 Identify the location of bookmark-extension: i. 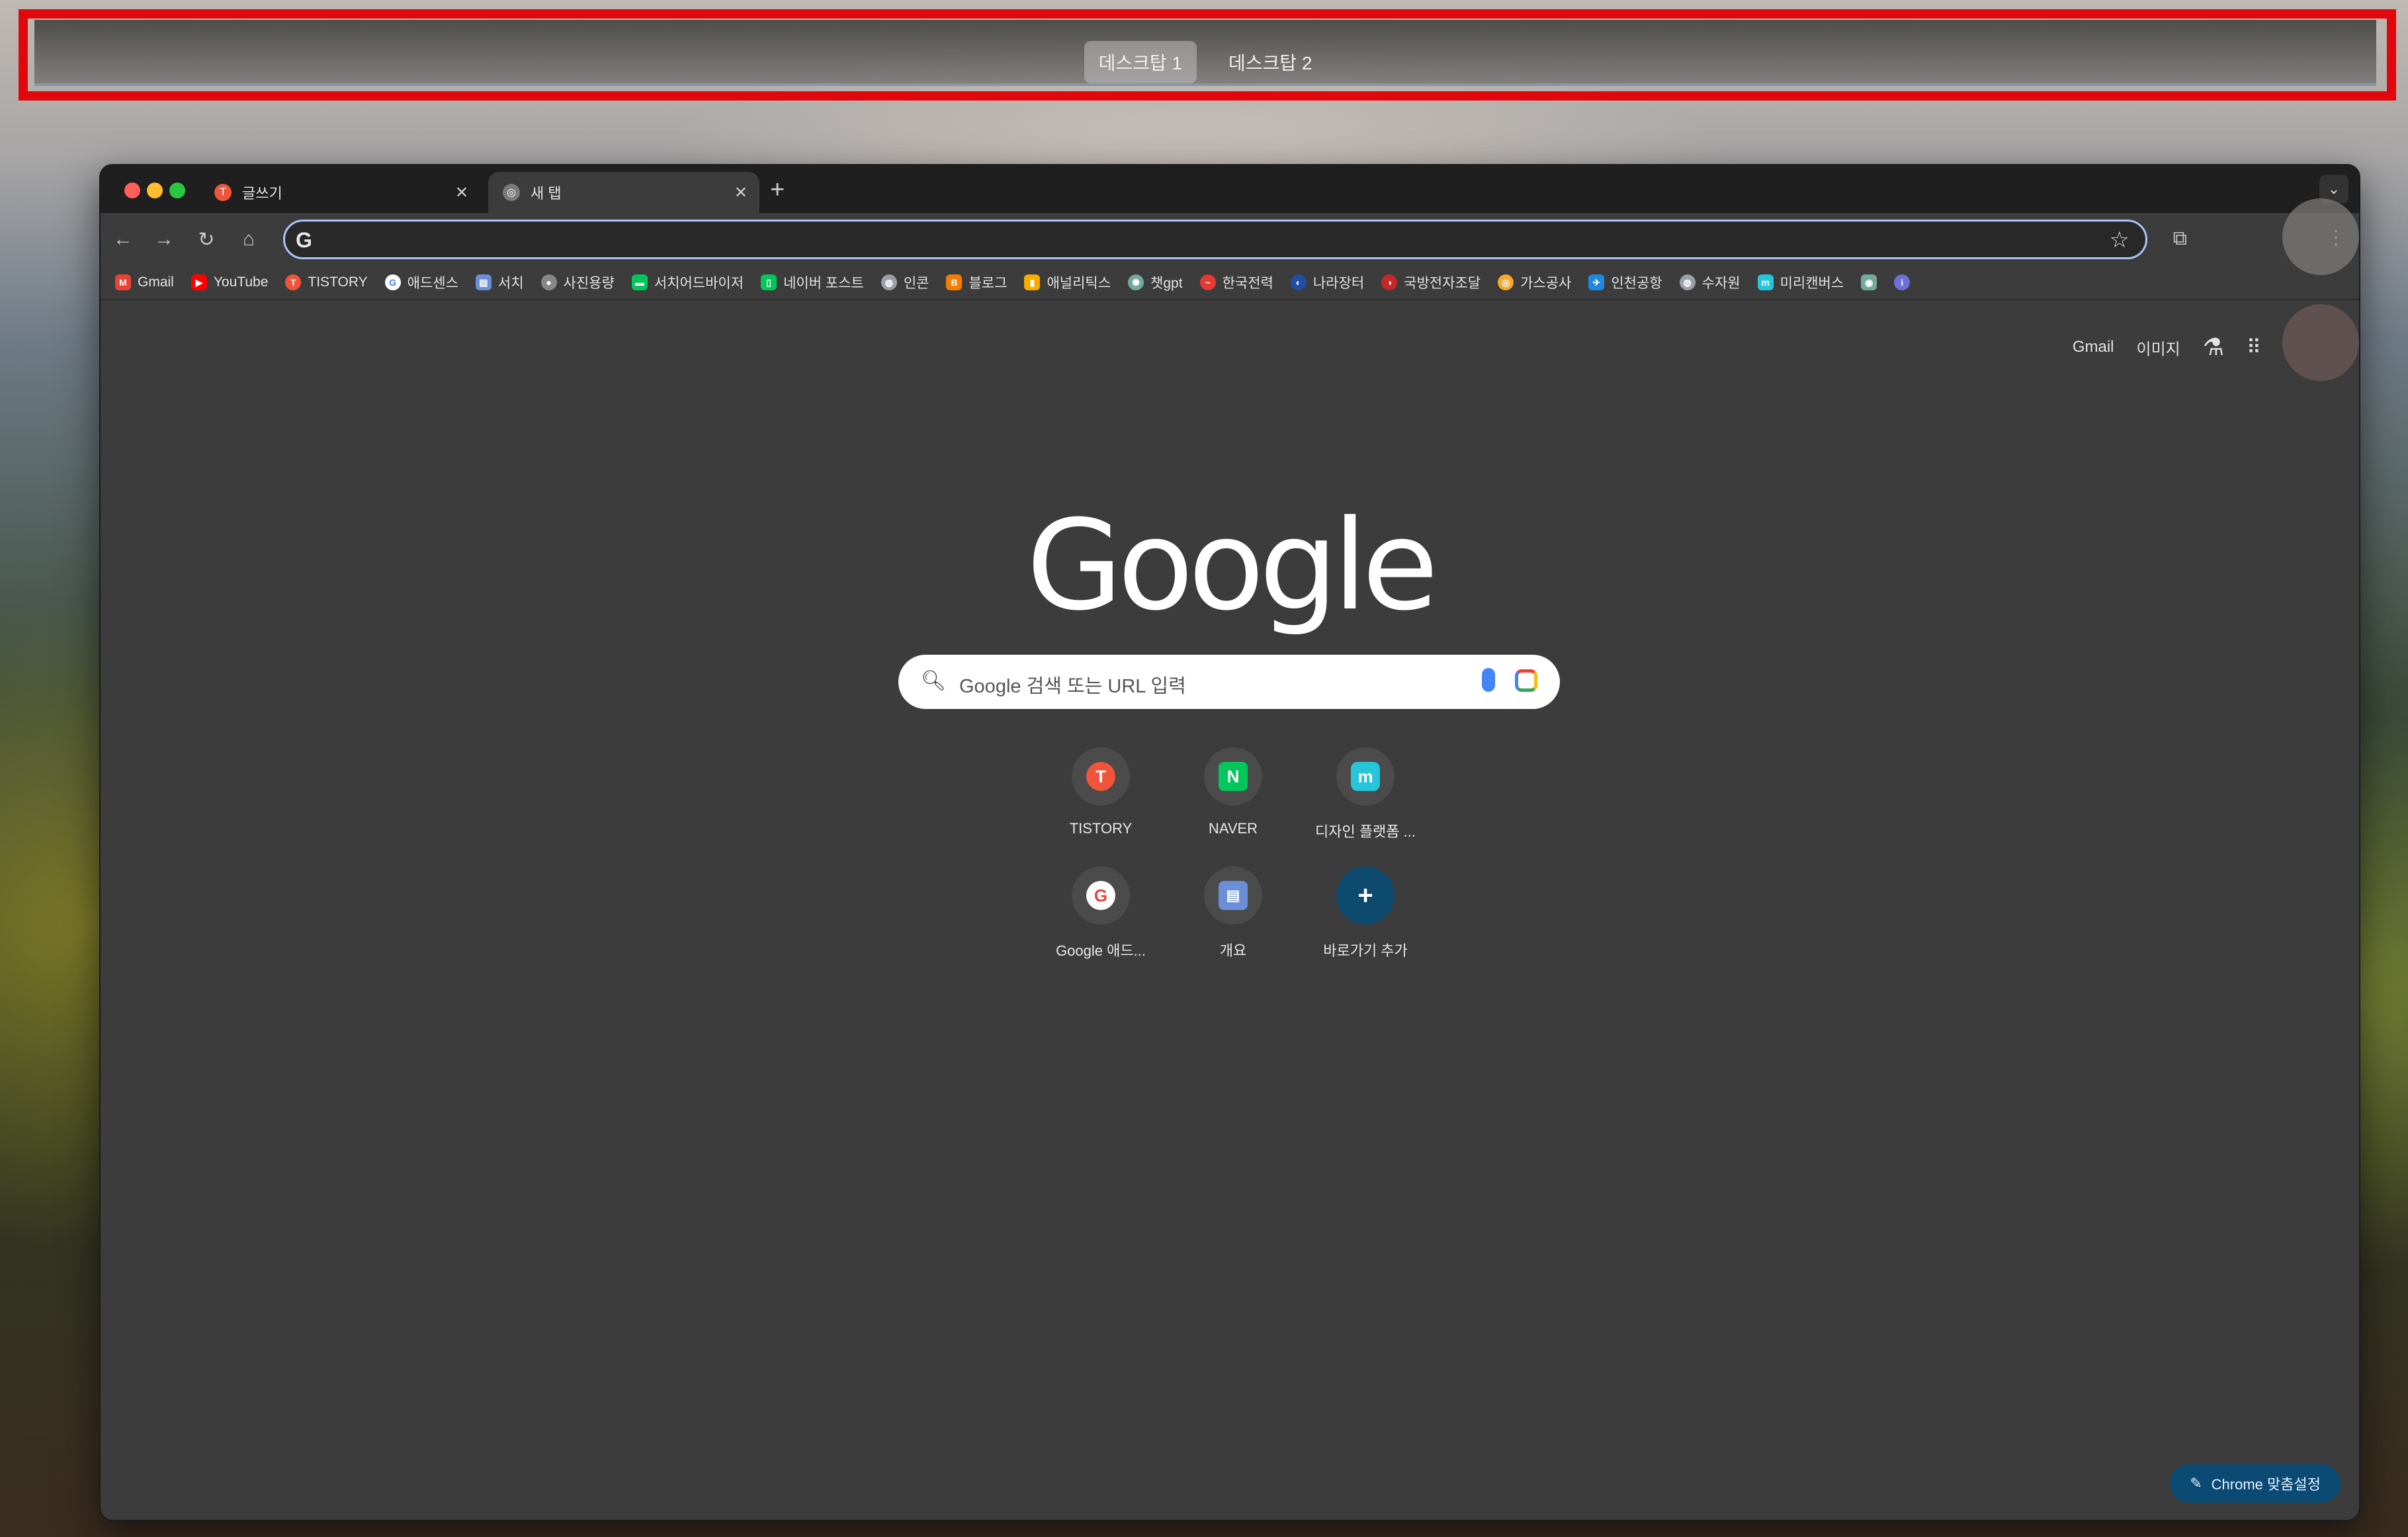
(1902, 282).